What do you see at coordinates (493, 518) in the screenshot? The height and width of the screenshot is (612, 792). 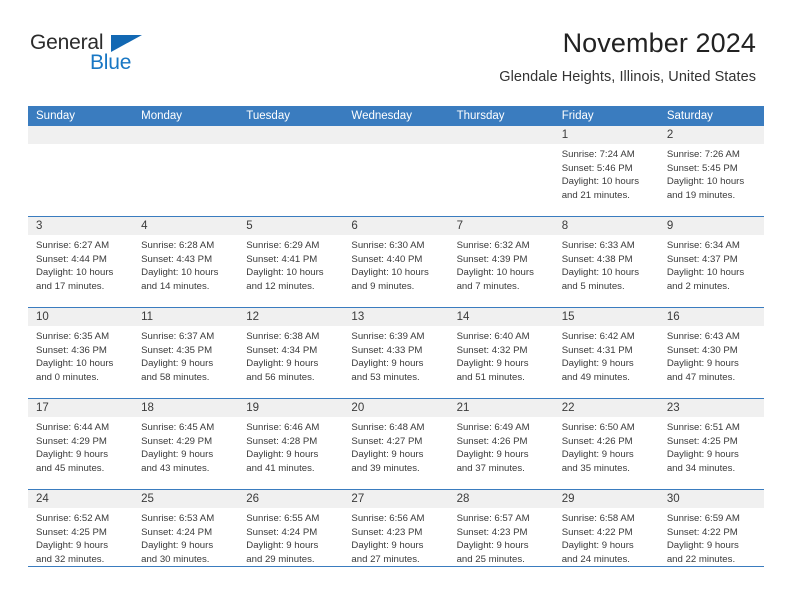 I see `sunrise-text: Sunrise: 6:57 AM` at bounding box center [493, 518].